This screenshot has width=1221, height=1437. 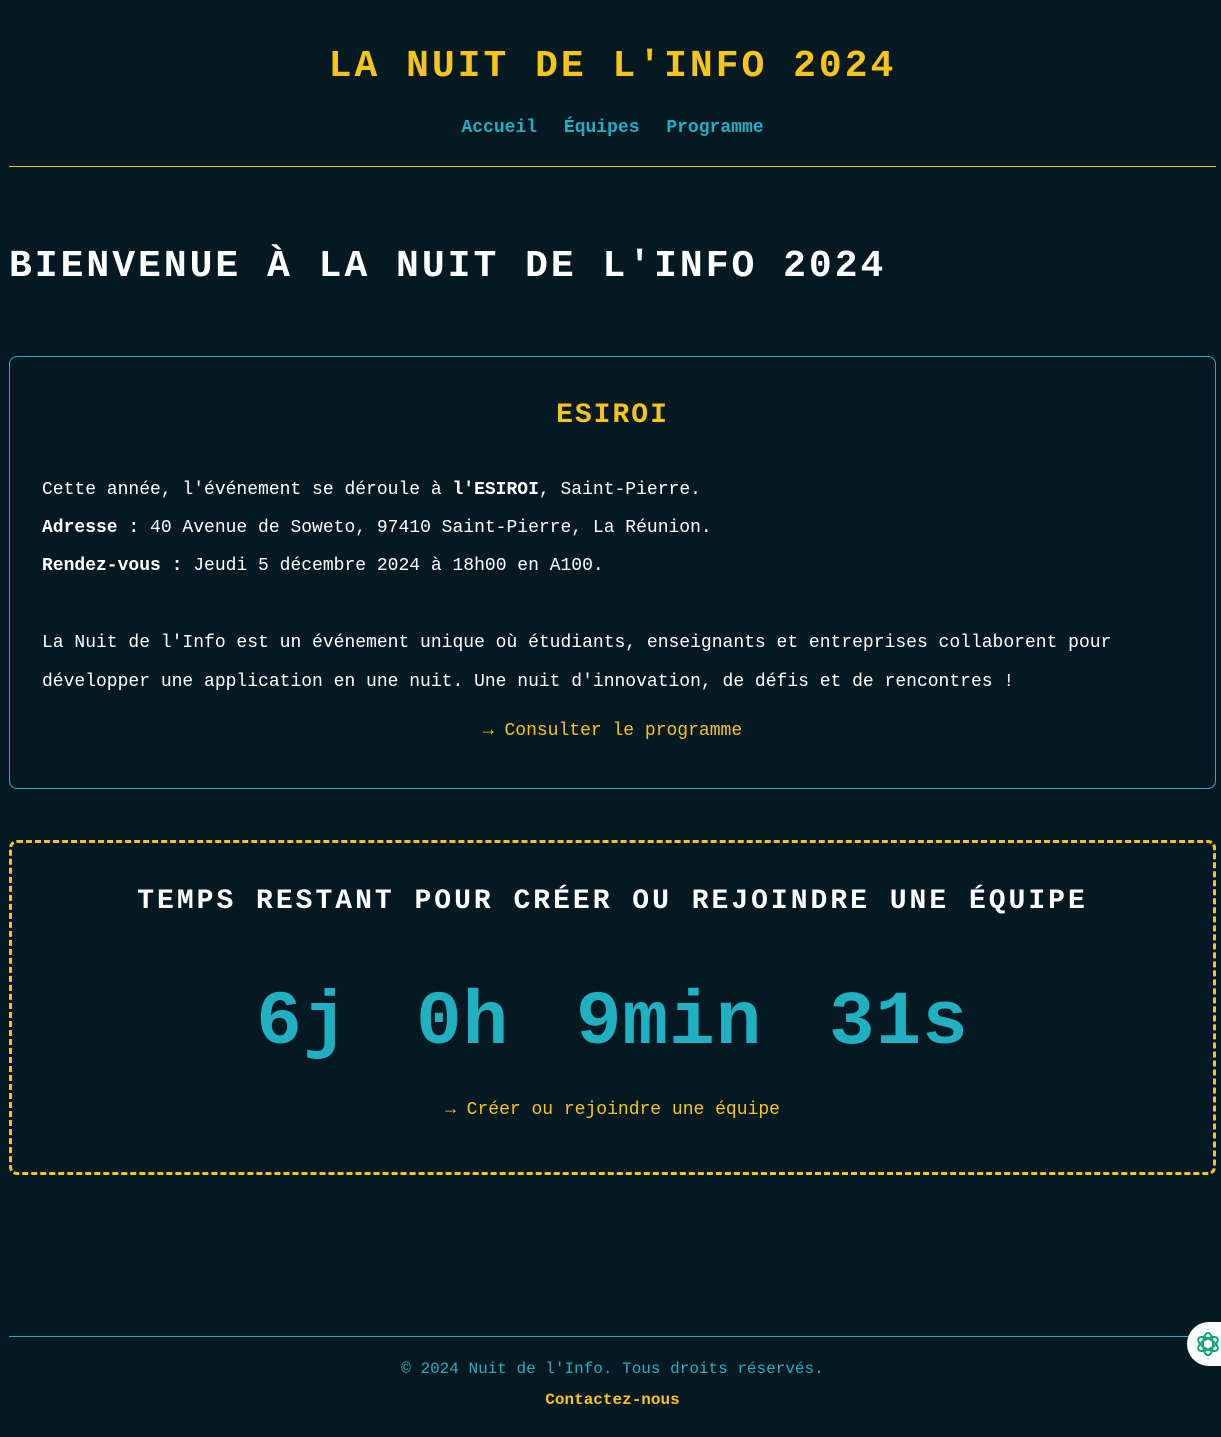 What do you see at coordinates (612, 415) in the screenshot?
I see `info-card-title: ESIROI` at bounding box center [612, 415].